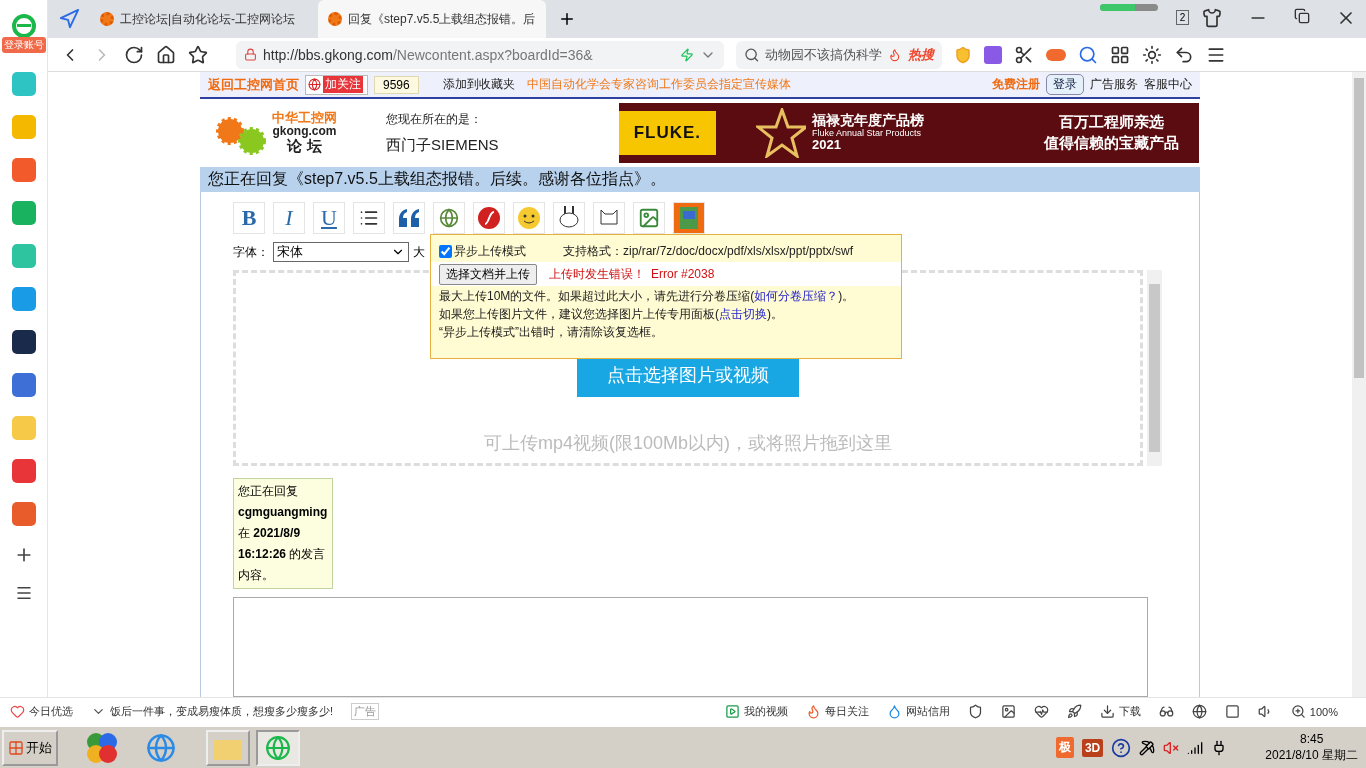 This screenshot has height=768, width=1366. Describe the element at coordinates (1147, 747) in the screenshot. I see `tool-icon` at that location.